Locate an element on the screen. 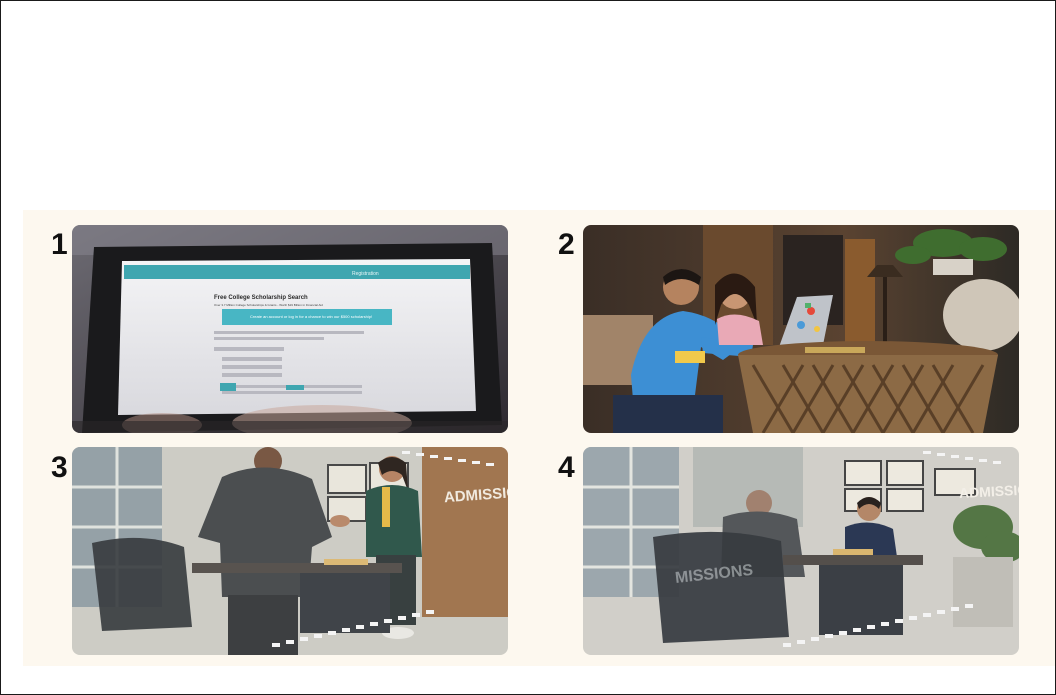 Image resolution: width=1056 pixels, height=695 pixels. panel-number-3: 3 is located at coordinates (59, 467).